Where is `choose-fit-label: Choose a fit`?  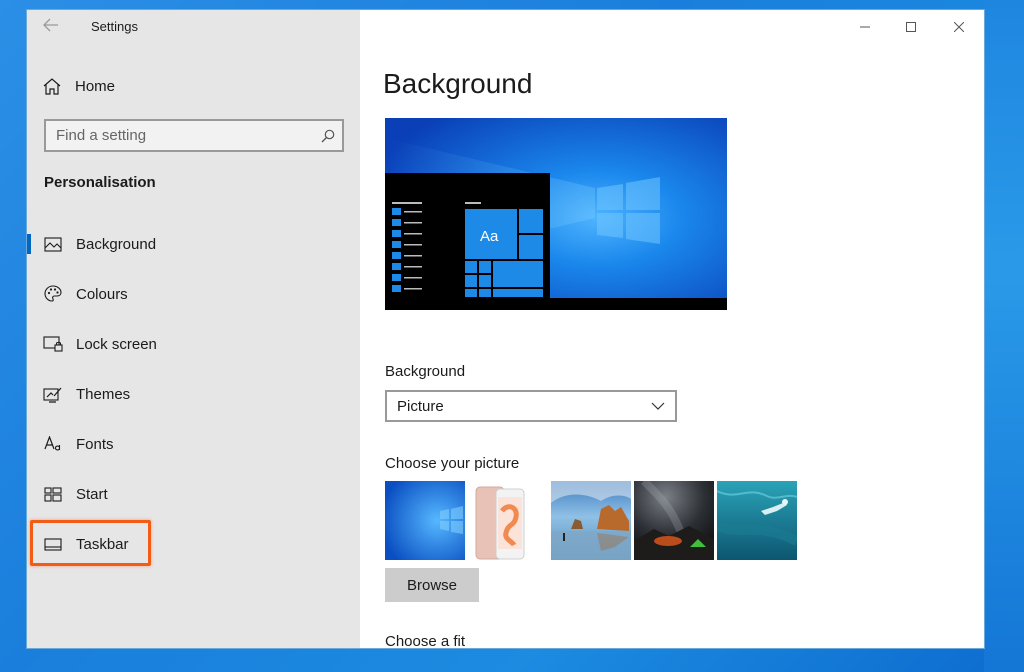 choose-fit-label: Choose a fit is located at coordinates (425, 640).